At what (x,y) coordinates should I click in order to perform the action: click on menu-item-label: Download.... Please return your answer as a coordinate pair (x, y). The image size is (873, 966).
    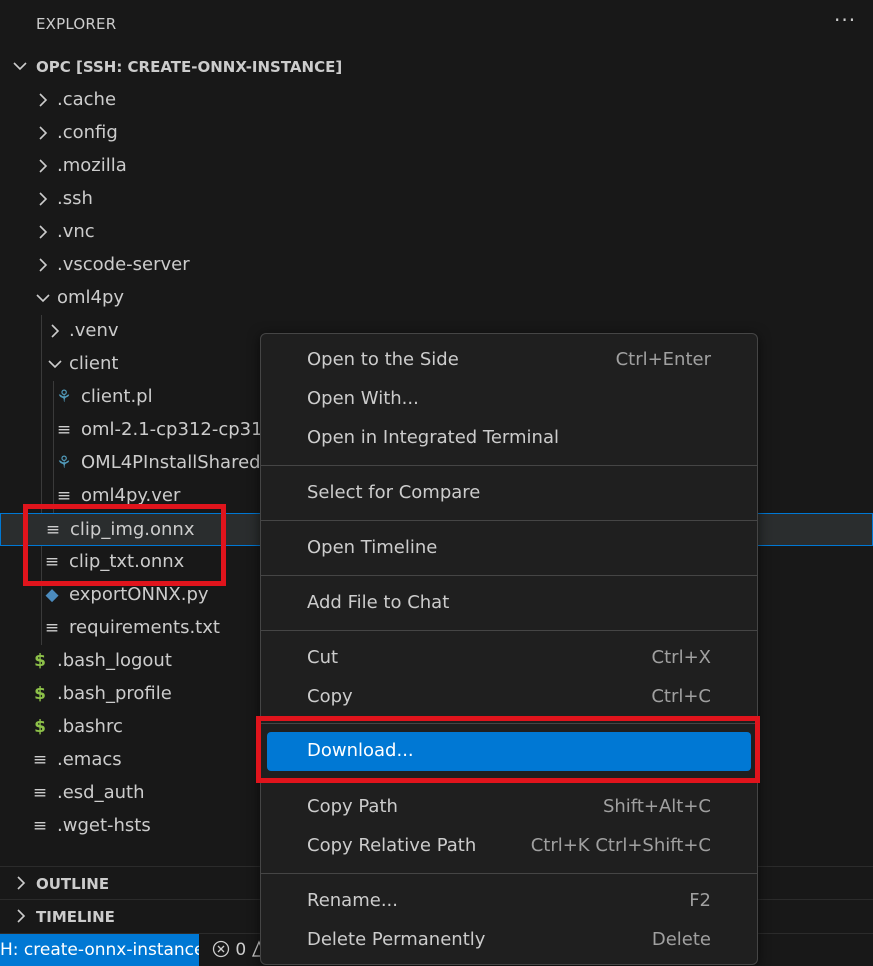
    Looking at the image, I should click on (360, 750).